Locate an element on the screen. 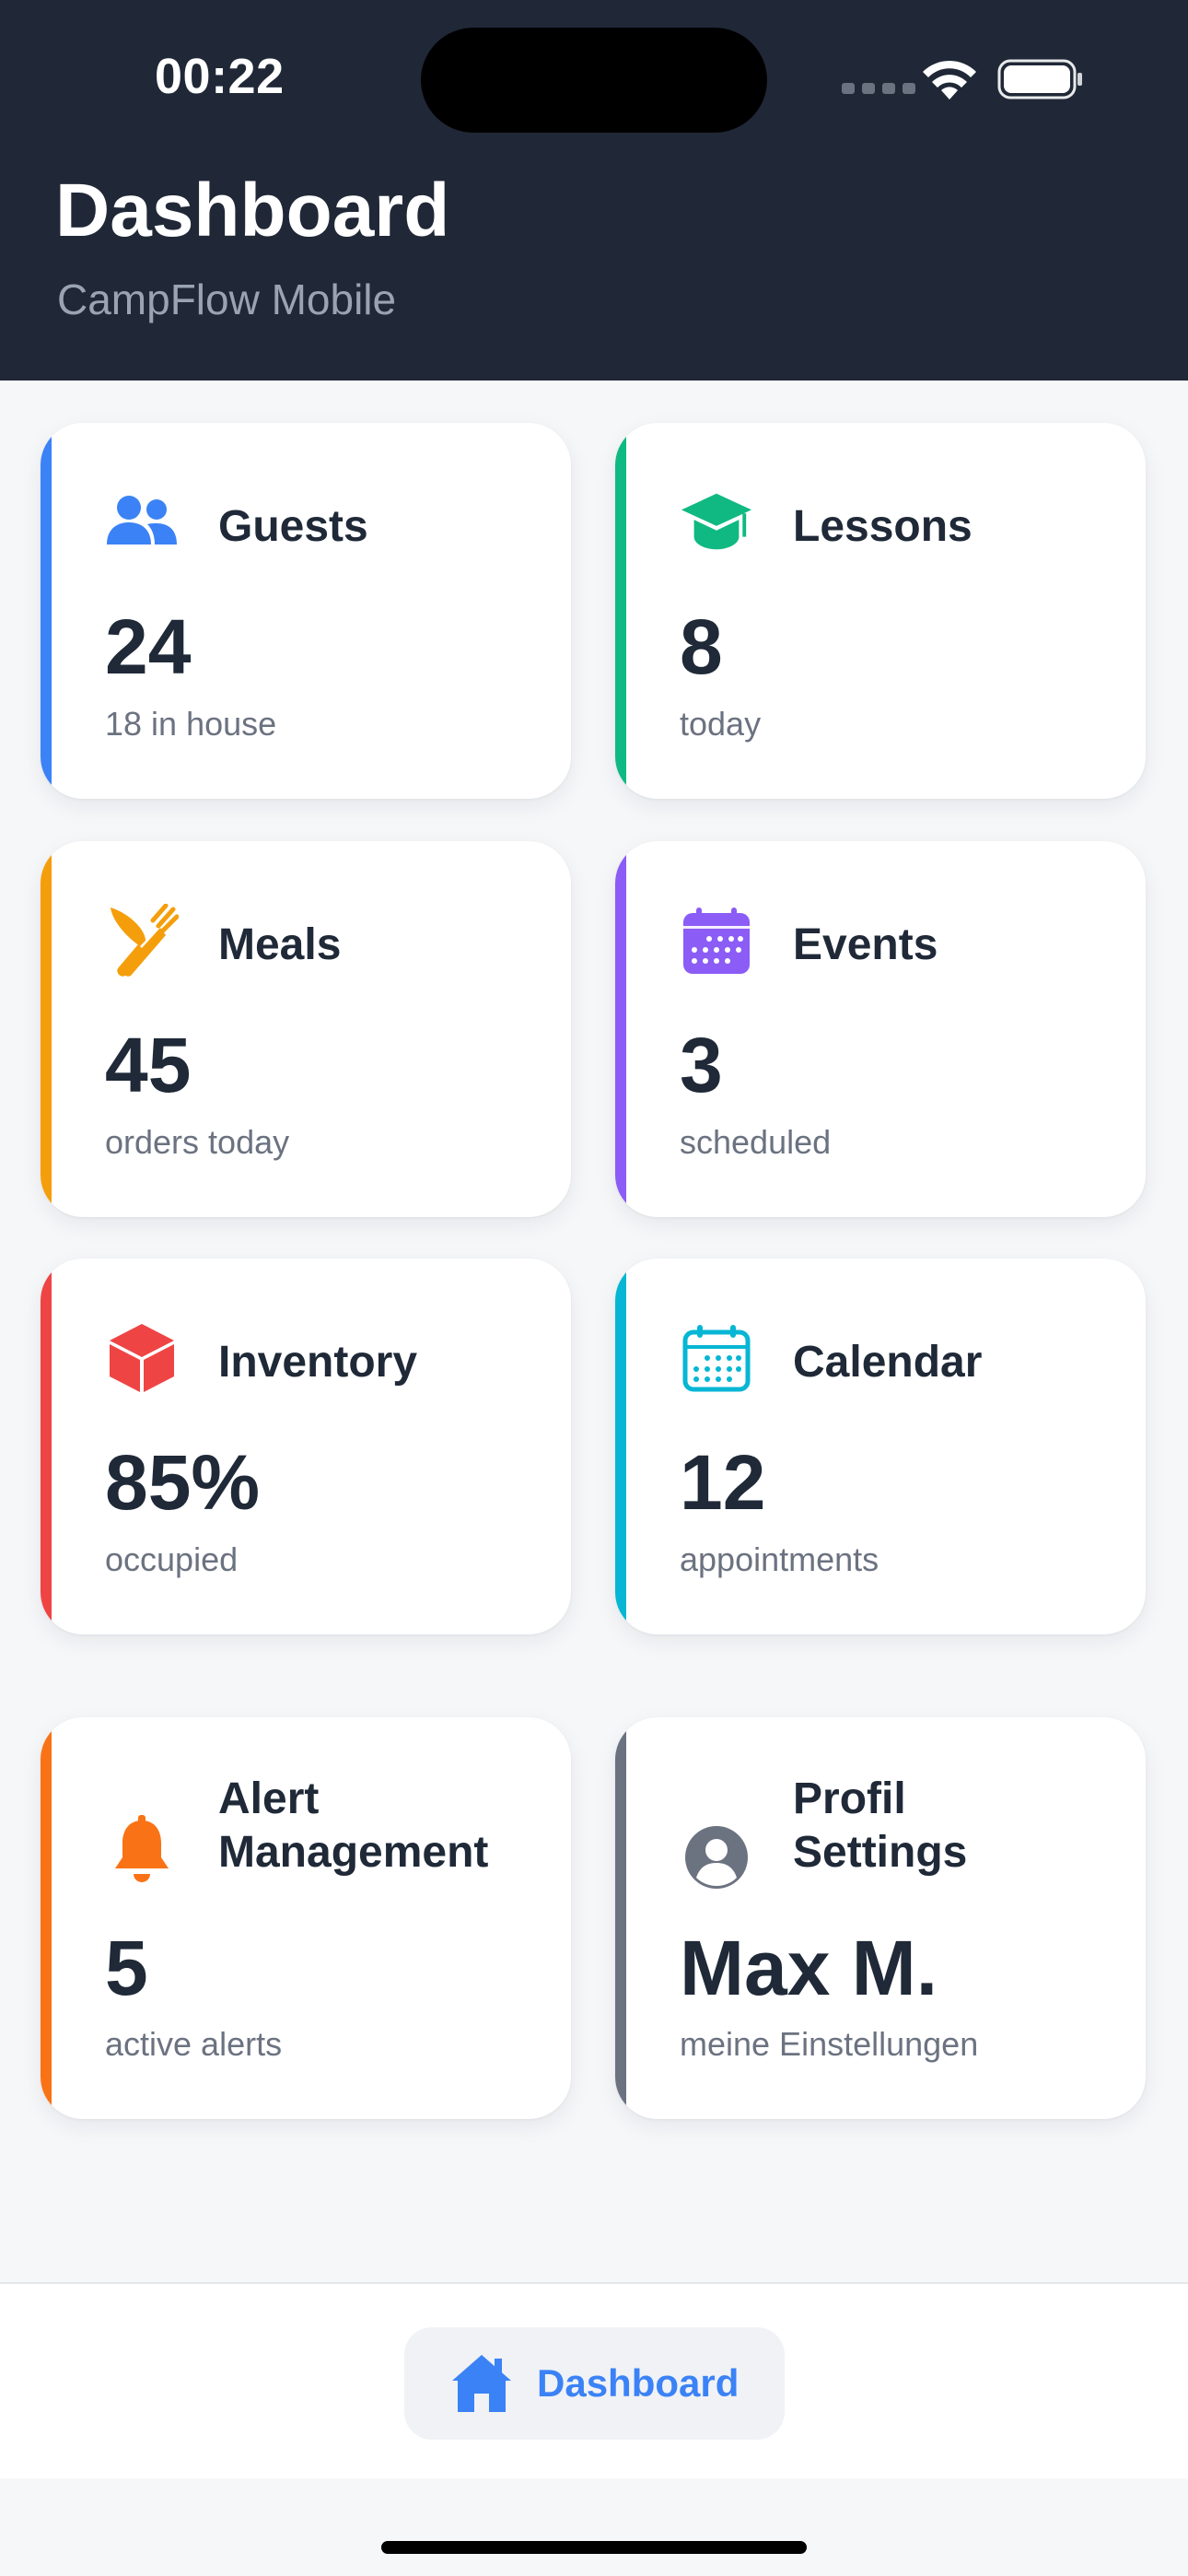 Image resolution: width=1188 pixels, height=2576 pixels. card-title: Meals is located at coordinates (280, 945).